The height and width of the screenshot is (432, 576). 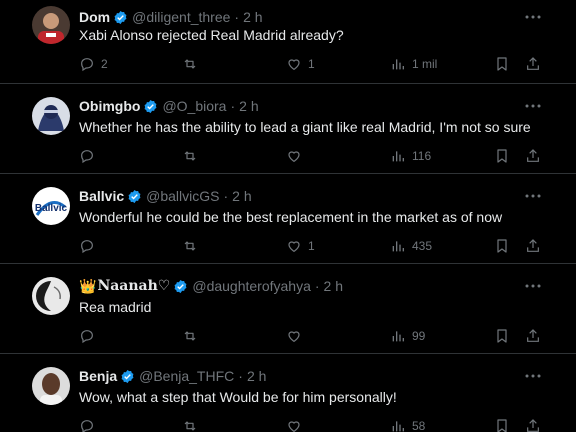 I want to click on views-button: 116, so click(x=410, y=156).